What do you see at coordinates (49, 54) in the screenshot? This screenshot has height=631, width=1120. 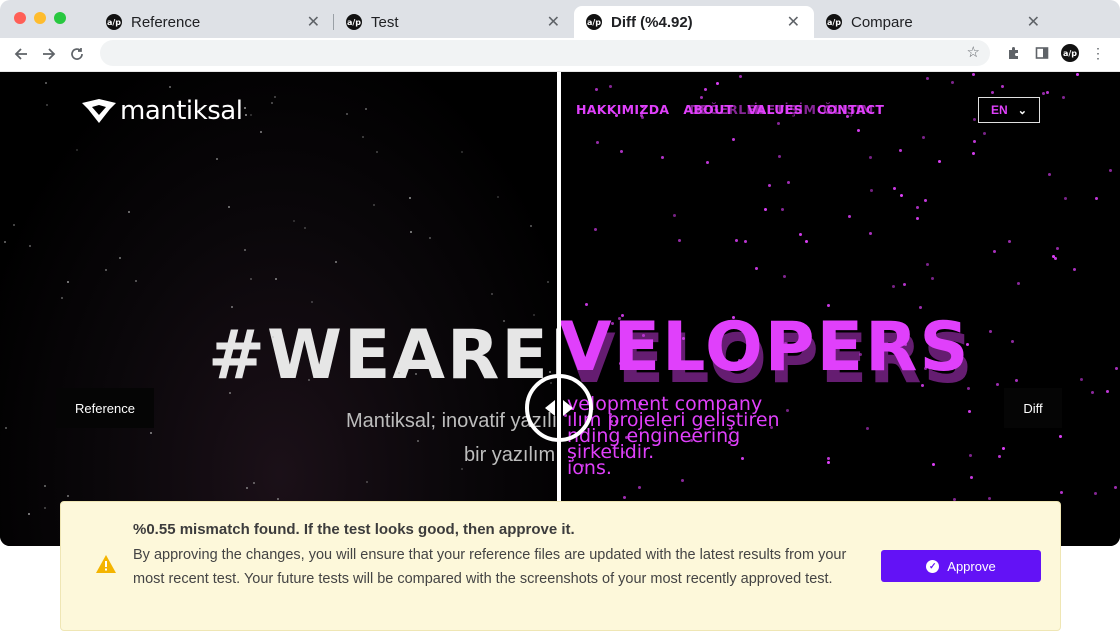 I see `forward-icon` at bounding box center [49, 54].